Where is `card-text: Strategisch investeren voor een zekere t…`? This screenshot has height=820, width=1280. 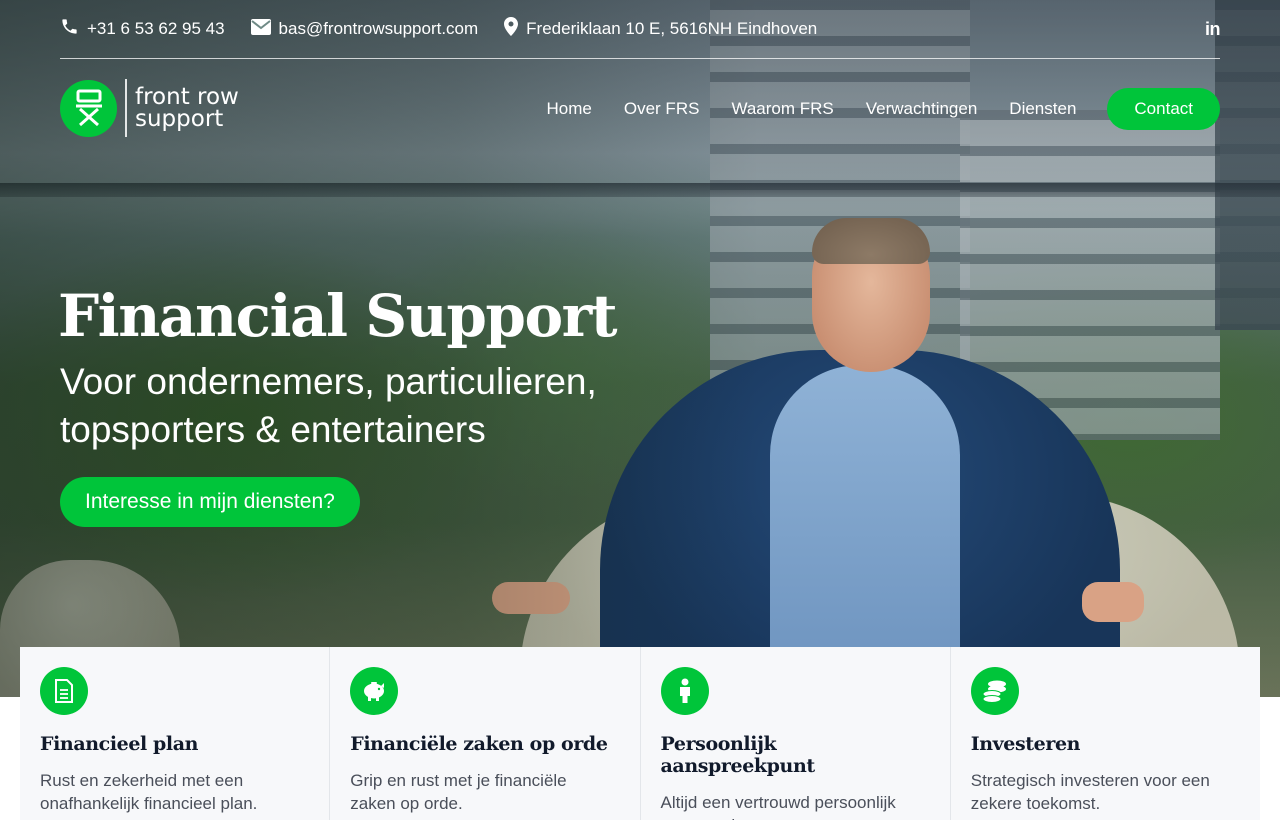
card-text: Strategisch investeren voor een zekere t… is located at coordinates (1090, 792).